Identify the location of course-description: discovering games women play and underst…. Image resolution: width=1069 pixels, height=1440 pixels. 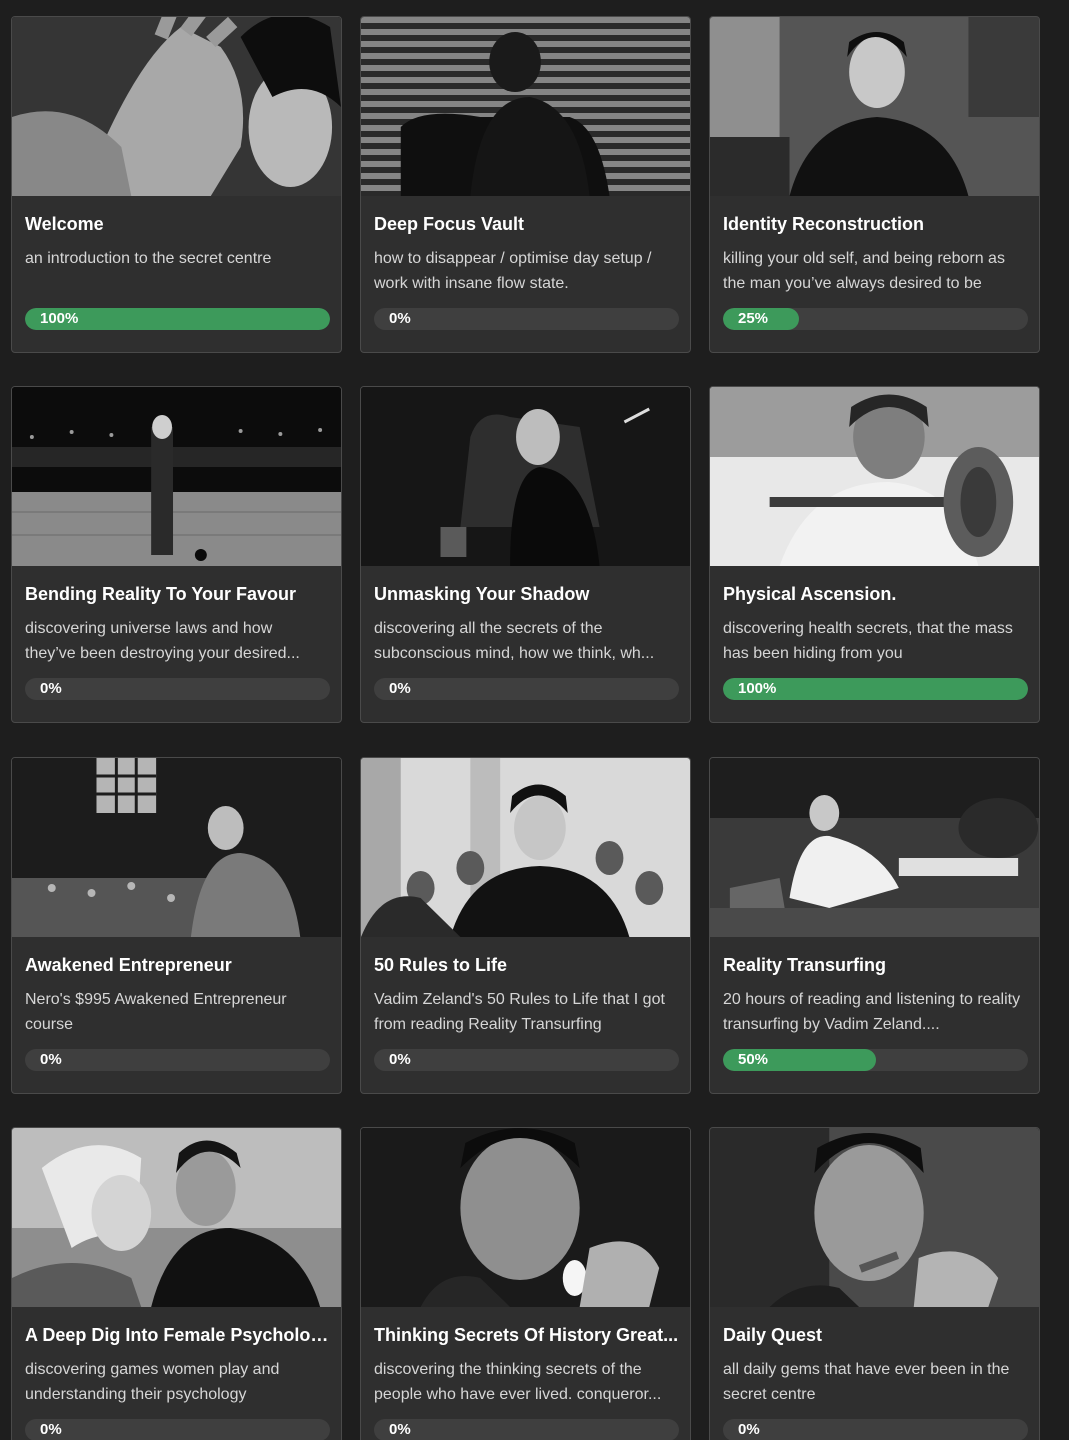
(152, 1382).